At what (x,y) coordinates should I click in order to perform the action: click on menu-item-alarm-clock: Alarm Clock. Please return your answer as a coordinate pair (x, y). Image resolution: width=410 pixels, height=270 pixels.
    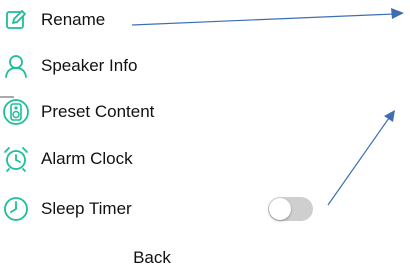
    Looking at the image, I should click on (205, 159).